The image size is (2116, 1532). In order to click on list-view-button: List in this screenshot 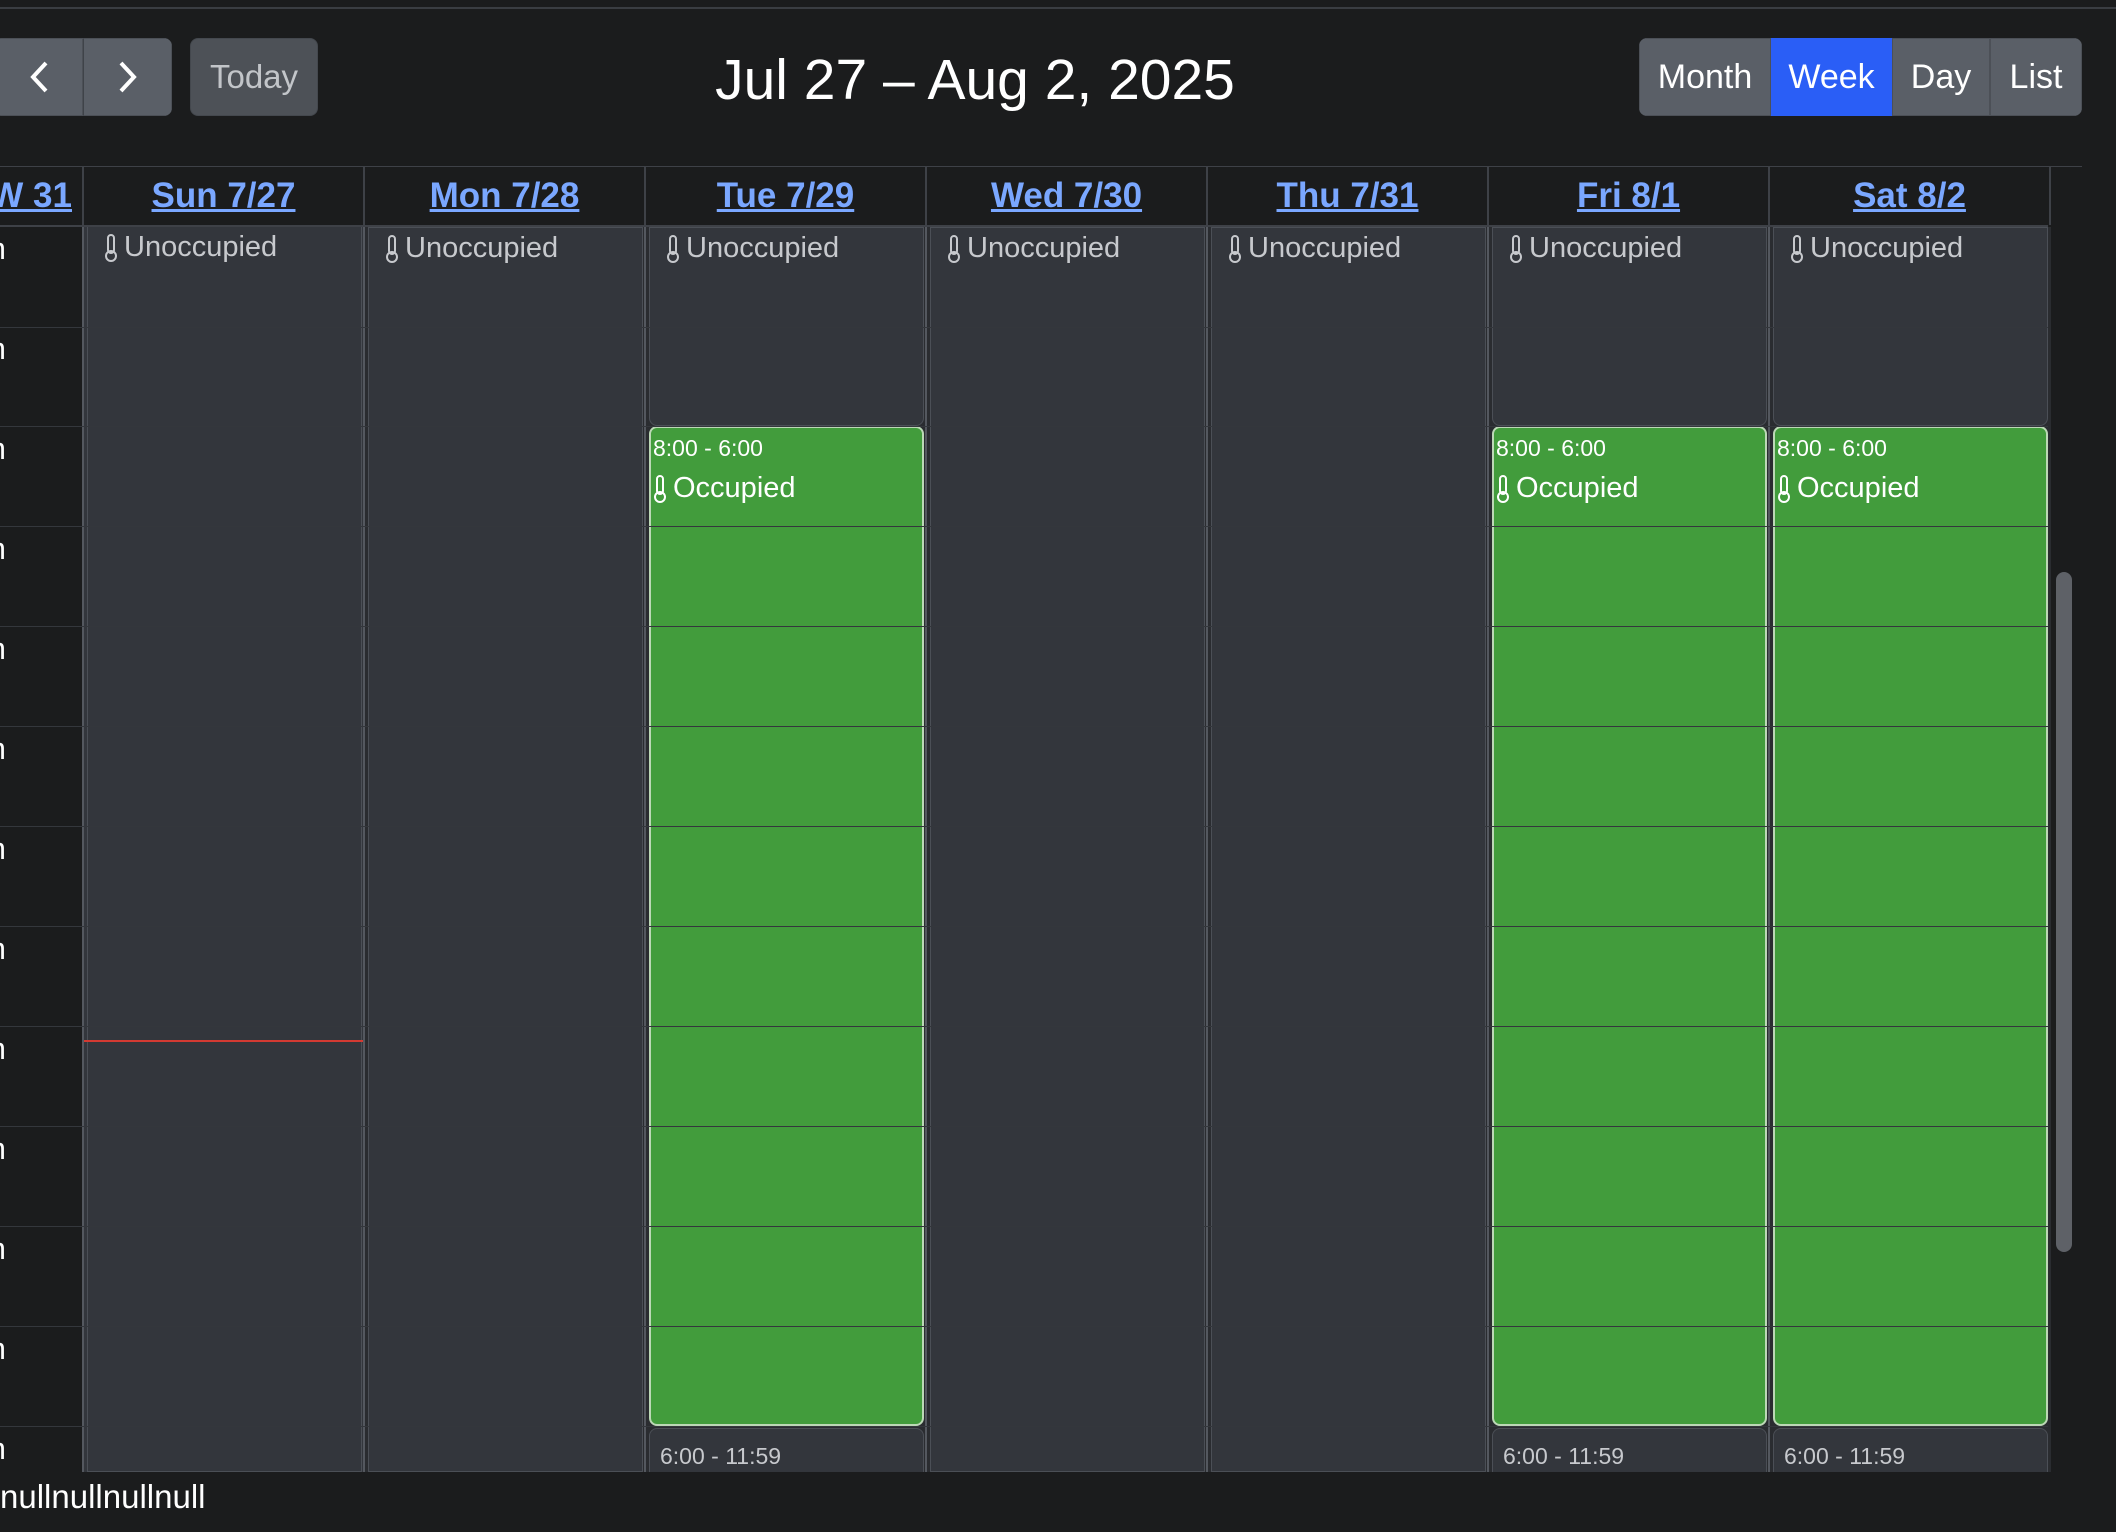, I will do `click(2036, 77)`.